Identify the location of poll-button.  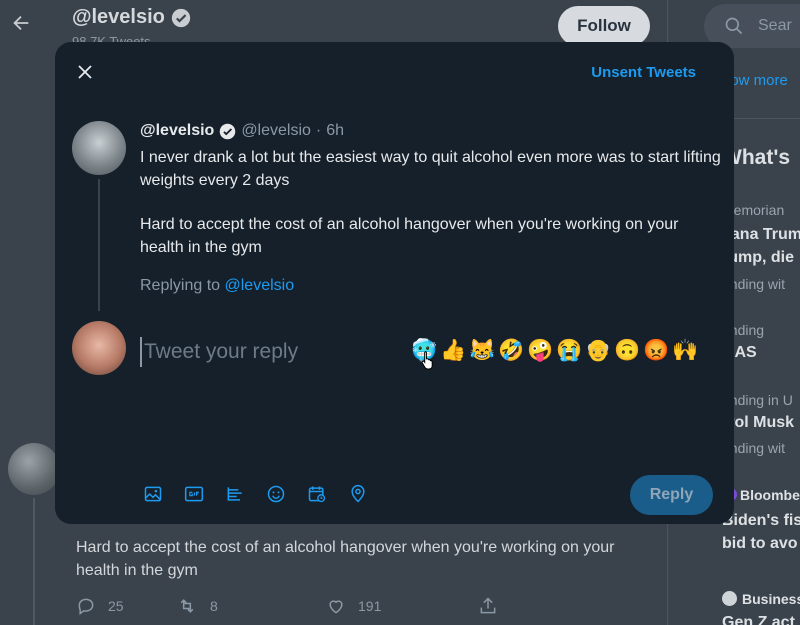
(235, 494).